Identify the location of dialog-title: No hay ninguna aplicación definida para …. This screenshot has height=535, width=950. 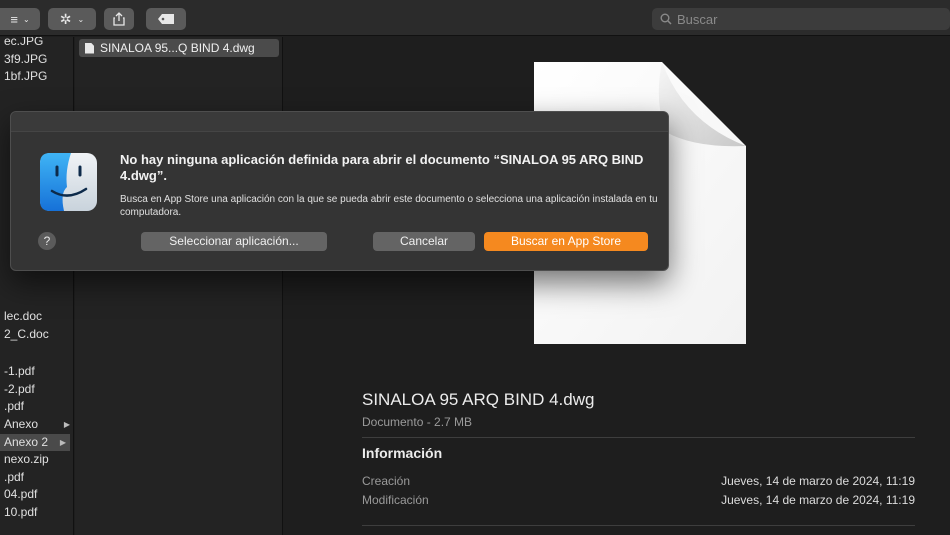
(382, 167).